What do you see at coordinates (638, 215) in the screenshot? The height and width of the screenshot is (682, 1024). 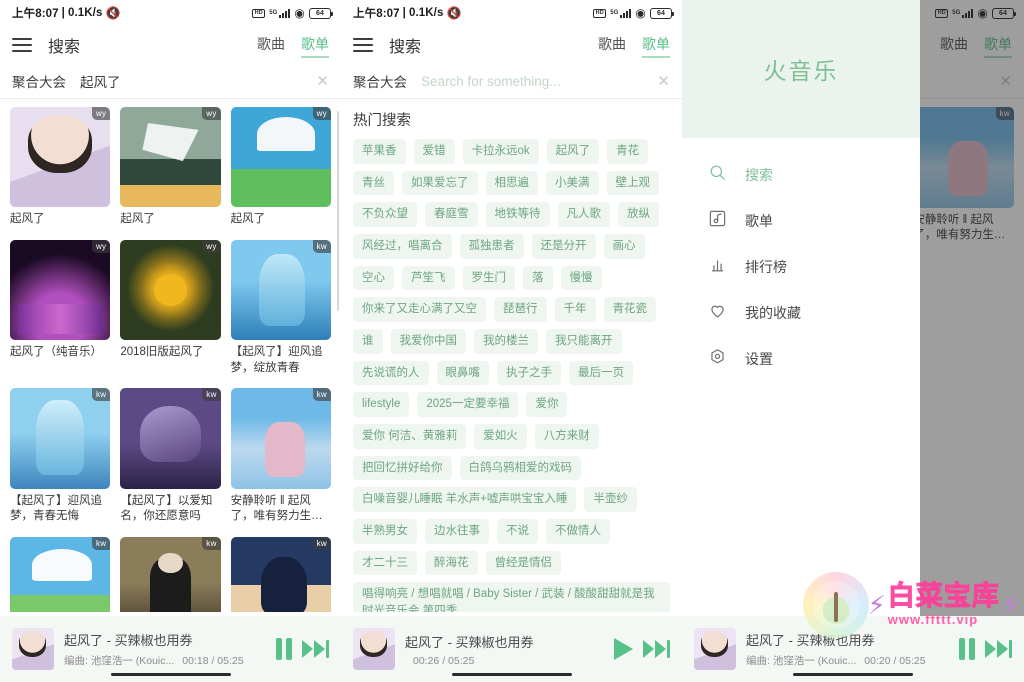 I see `hot-search-tag: 放纵` at bounding box center [638, 215].